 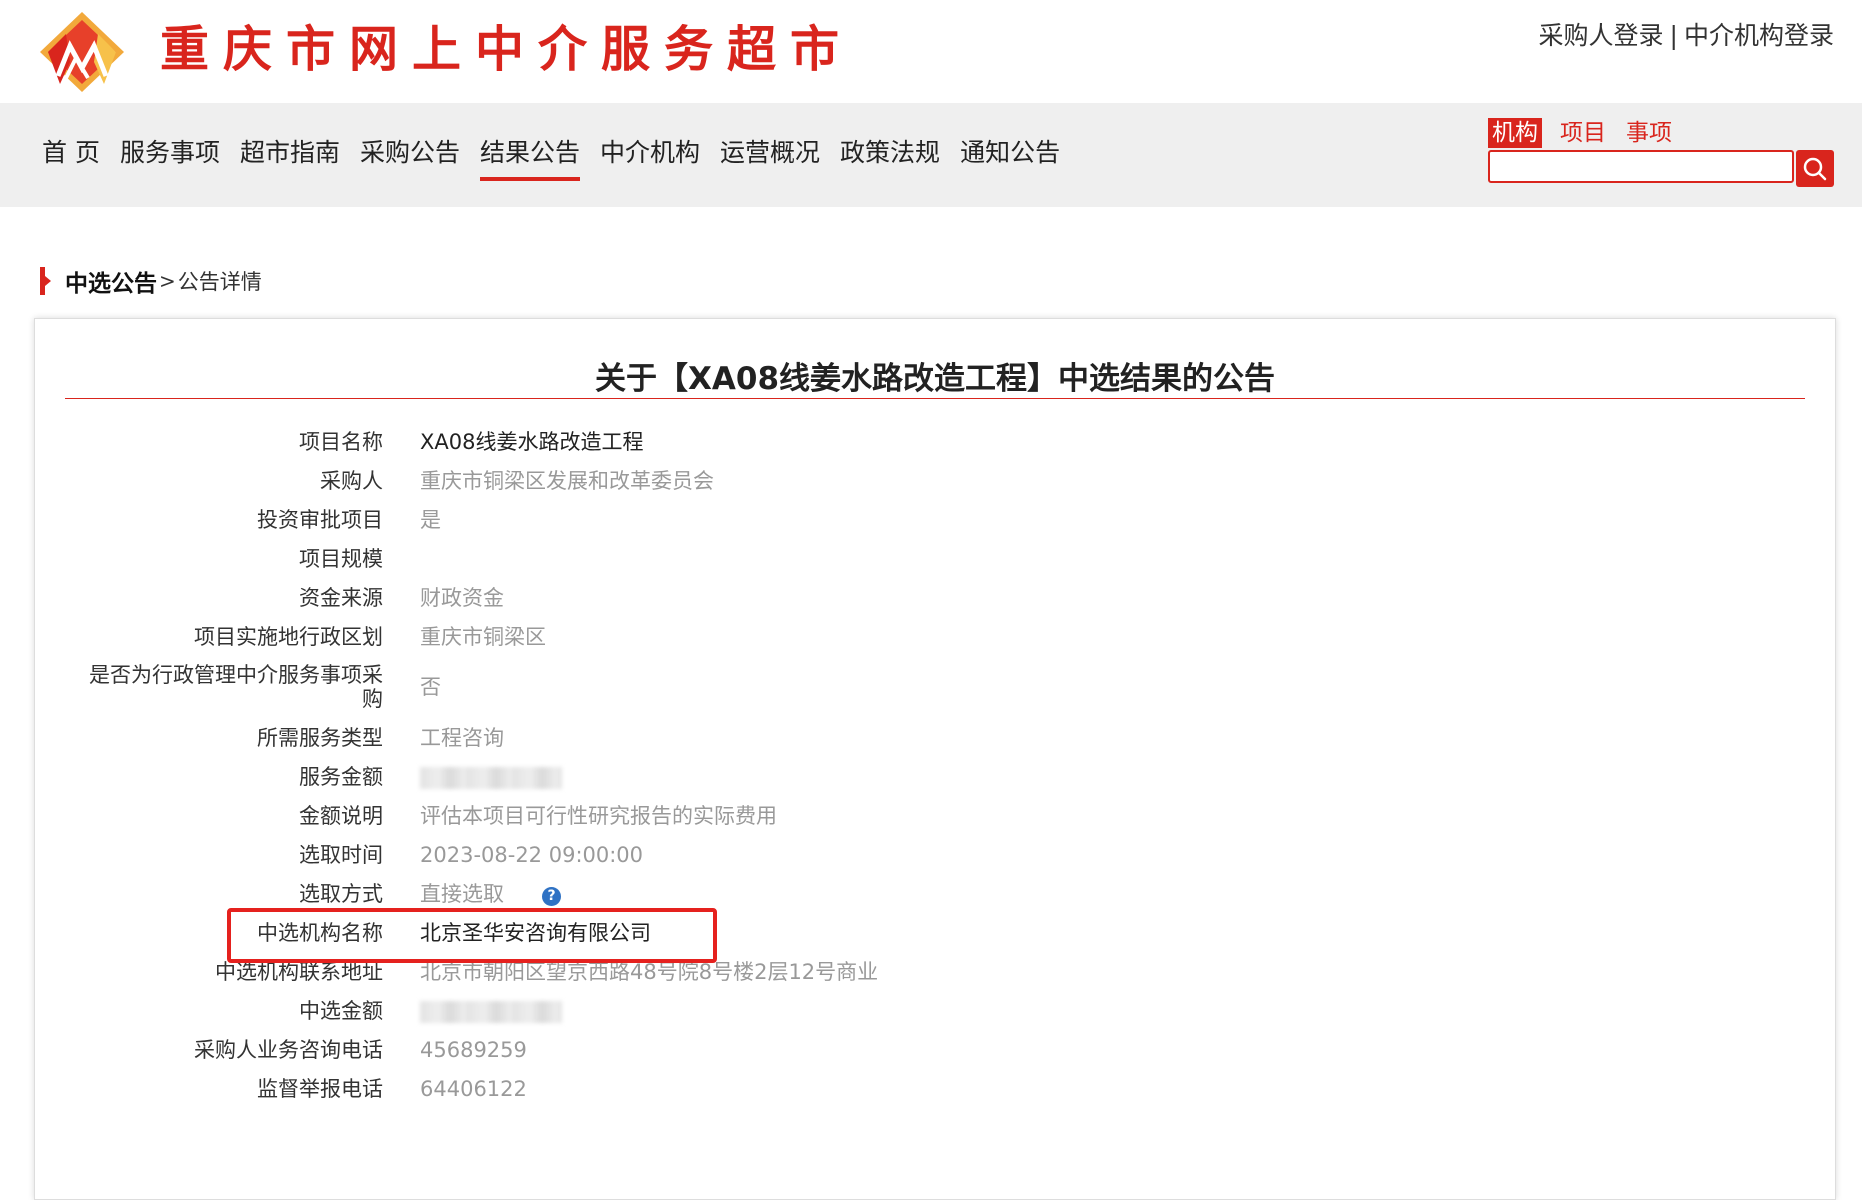 What do you see at coordinates (288, 636) in the screenshot?
I see `detail-label: 项目实施地行政区划` at bounding box center [288, 636].